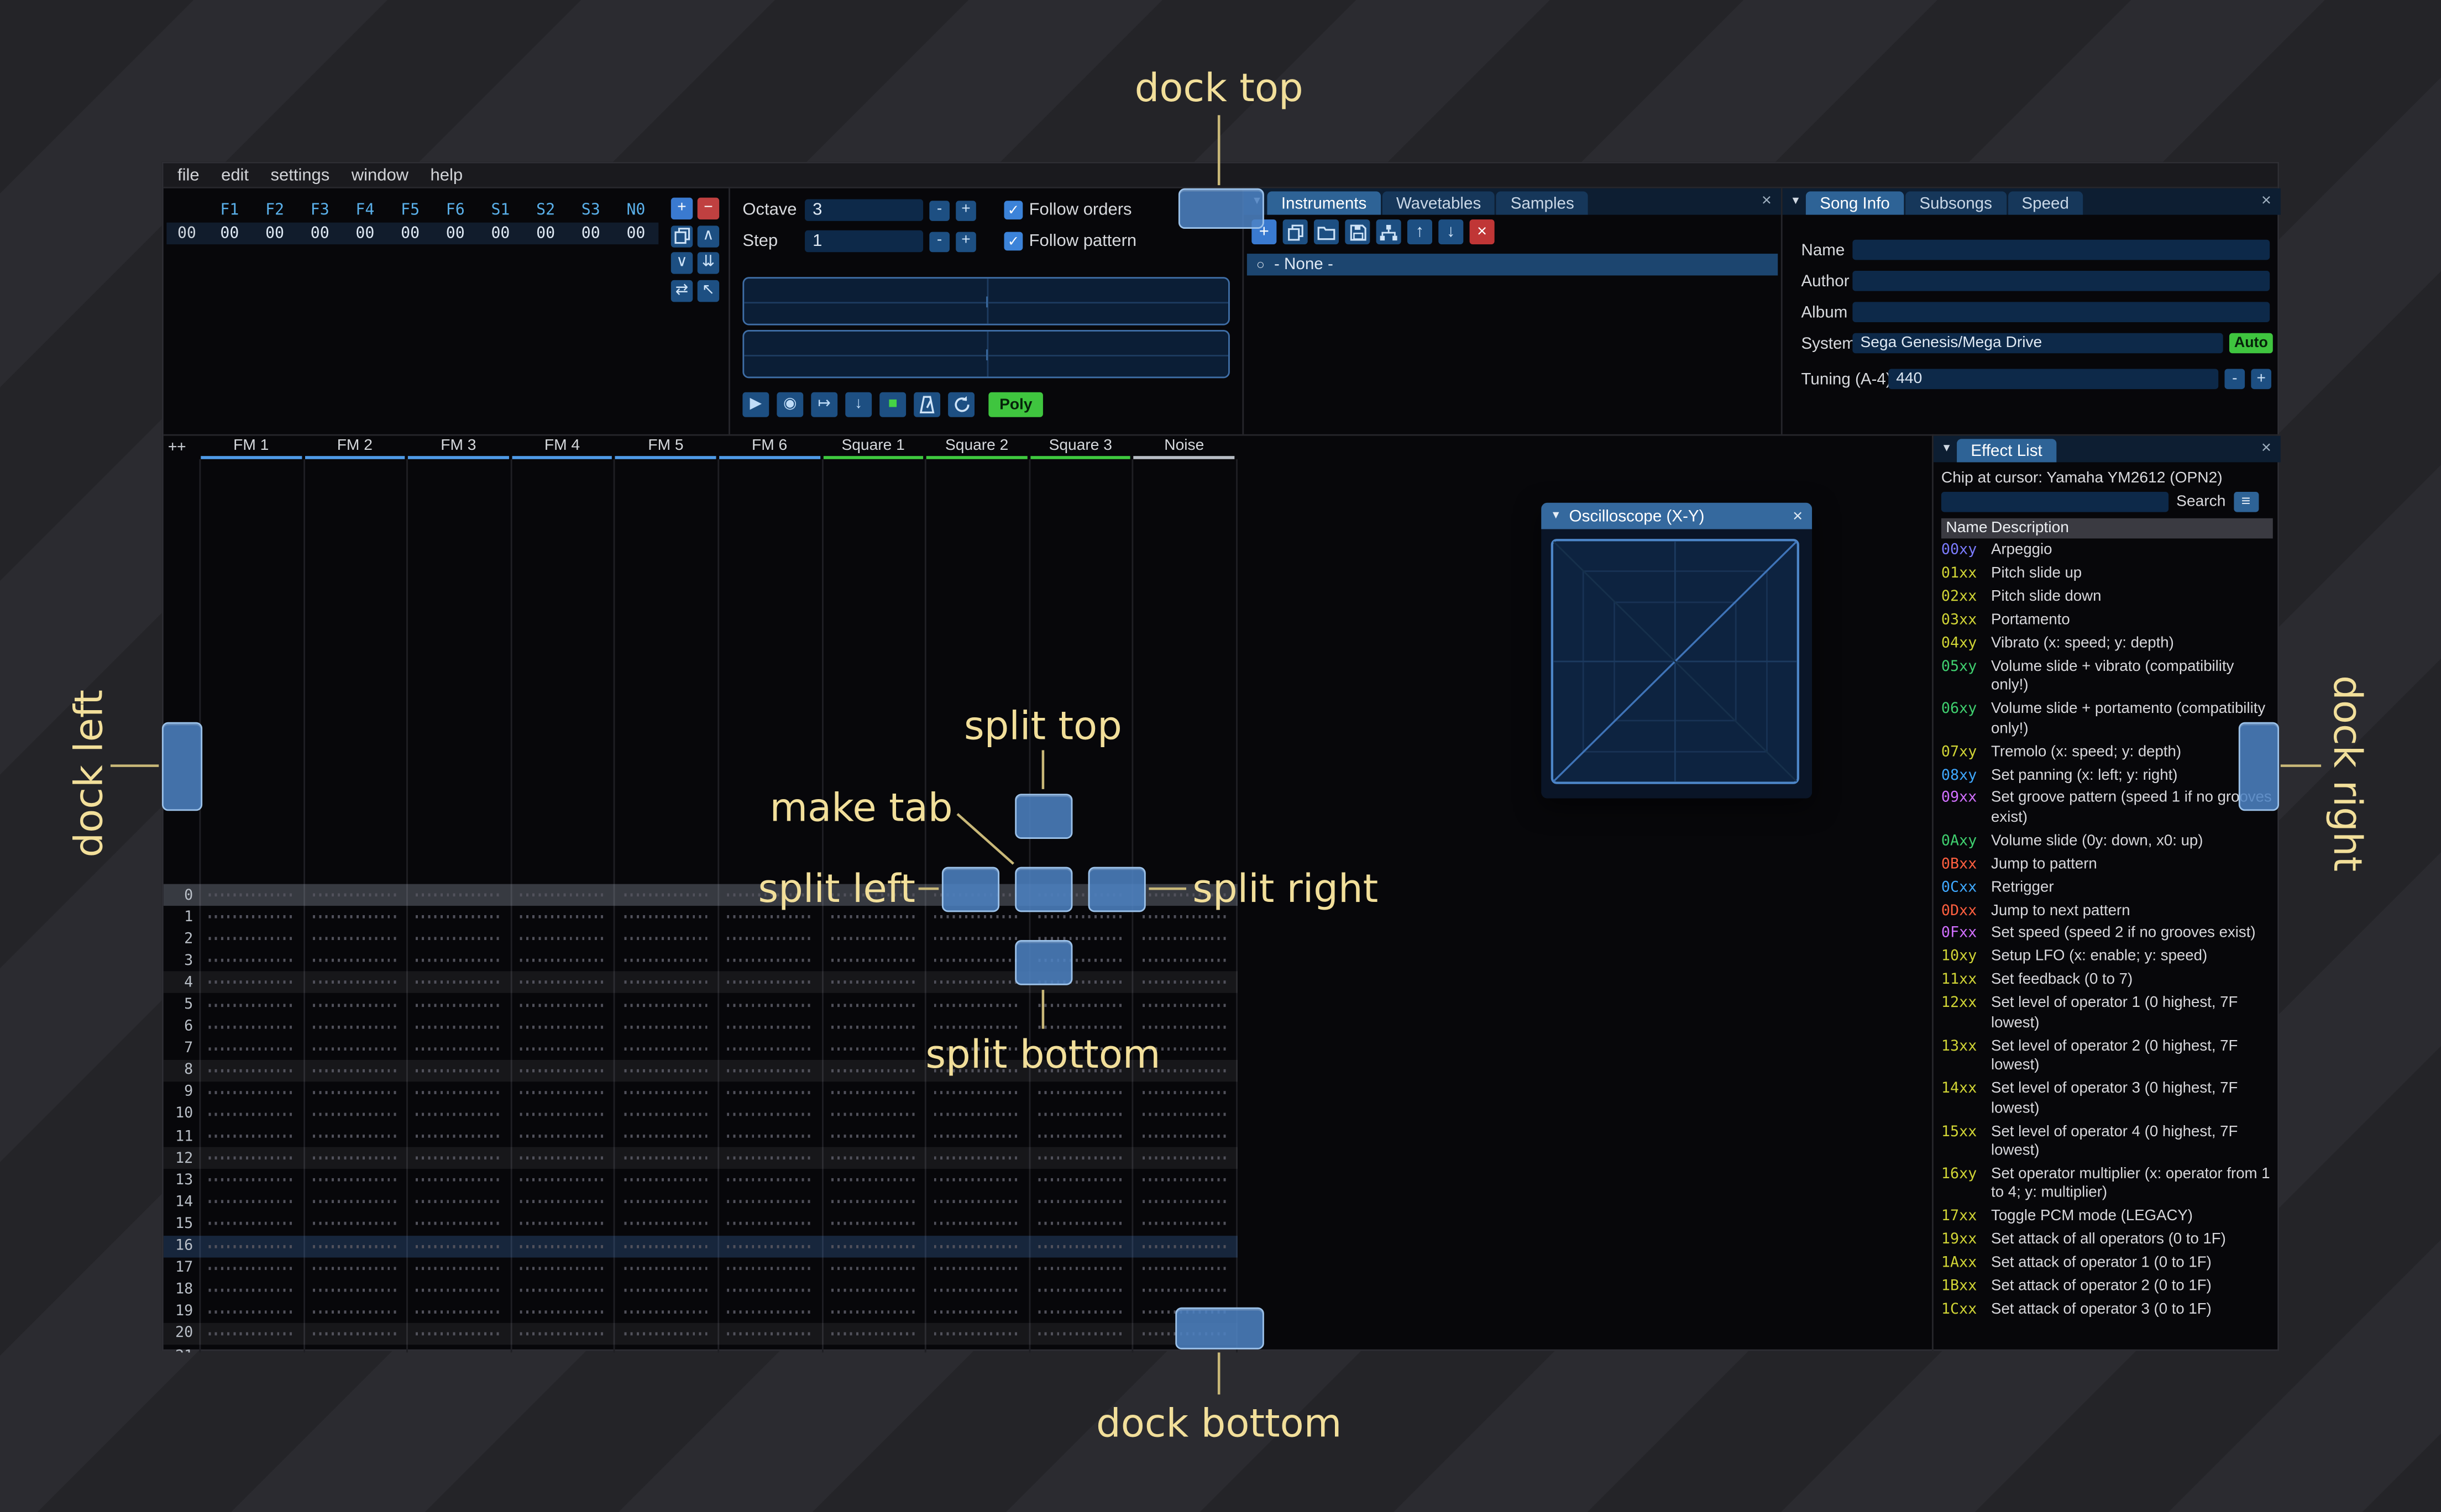 The height and width of the screenshot is (1512, 2441). What do you see at coordinates (2107, 644) in the screenshot?
I see `effect-row-04xy: 04xy Vibrato (x: speed; y: depth)` at bounding box center [2107, 644].